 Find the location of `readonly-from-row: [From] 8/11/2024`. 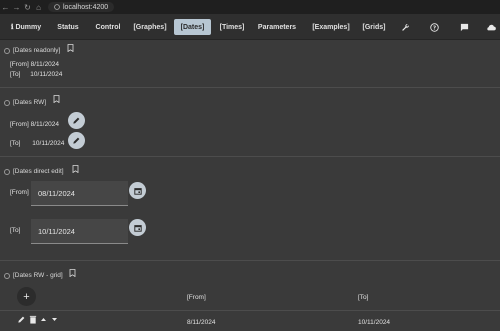

readonly-from-row: [From] 8/11/2024 is located at coordinates (34, 64).